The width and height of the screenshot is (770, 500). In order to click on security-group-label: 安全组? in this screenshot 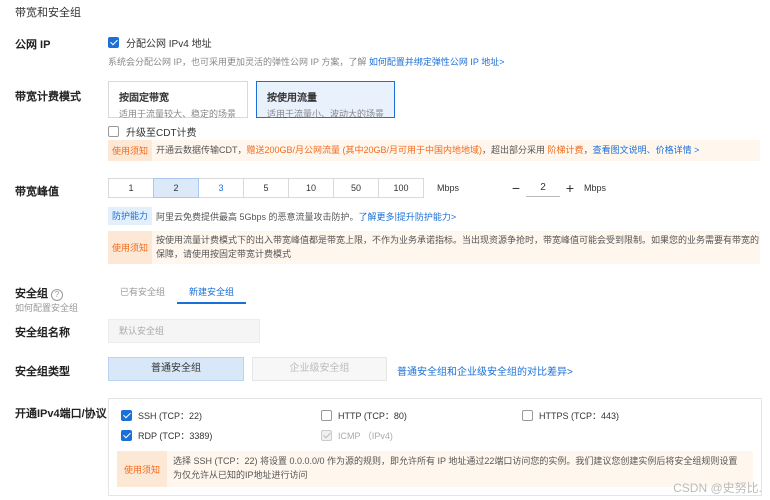, I will do `click(39, 293)`.